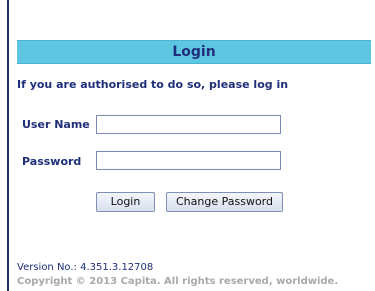 This screenshot has width=375, height=291. I want to click on password-label: Password, so click(52, 161).